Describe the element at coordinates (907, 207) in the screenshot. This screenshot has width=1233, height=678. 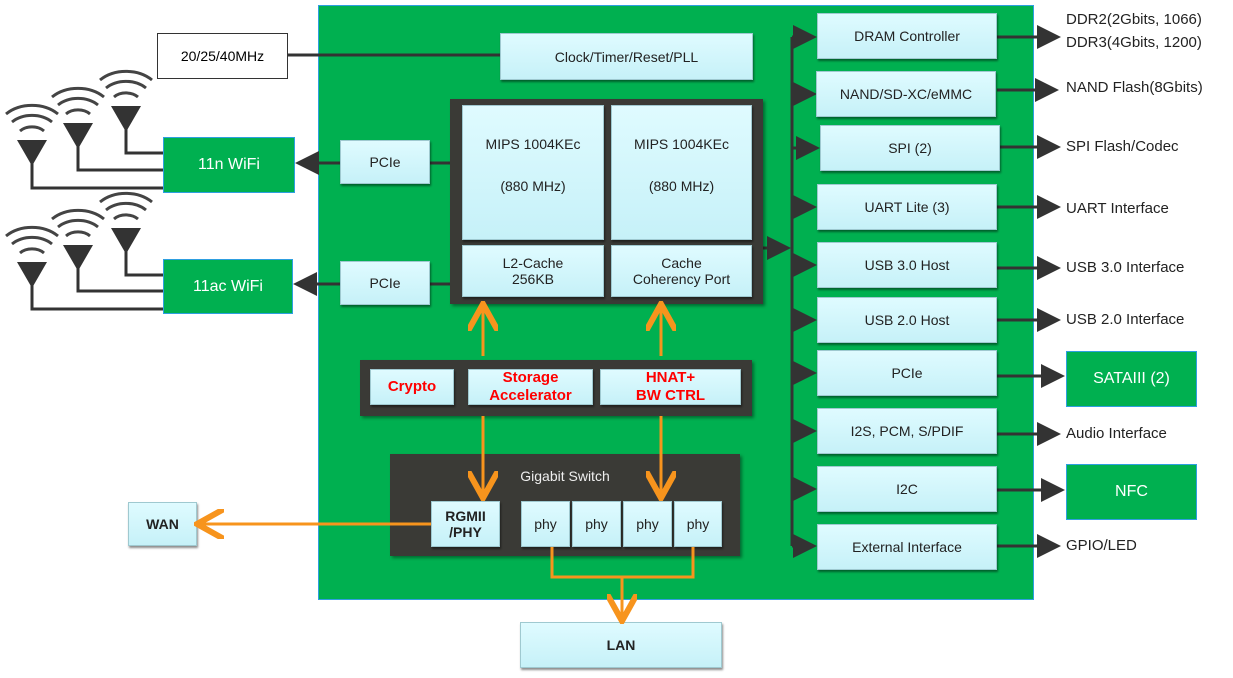
I see `uart-controller: UART Lite (3)` at that location.